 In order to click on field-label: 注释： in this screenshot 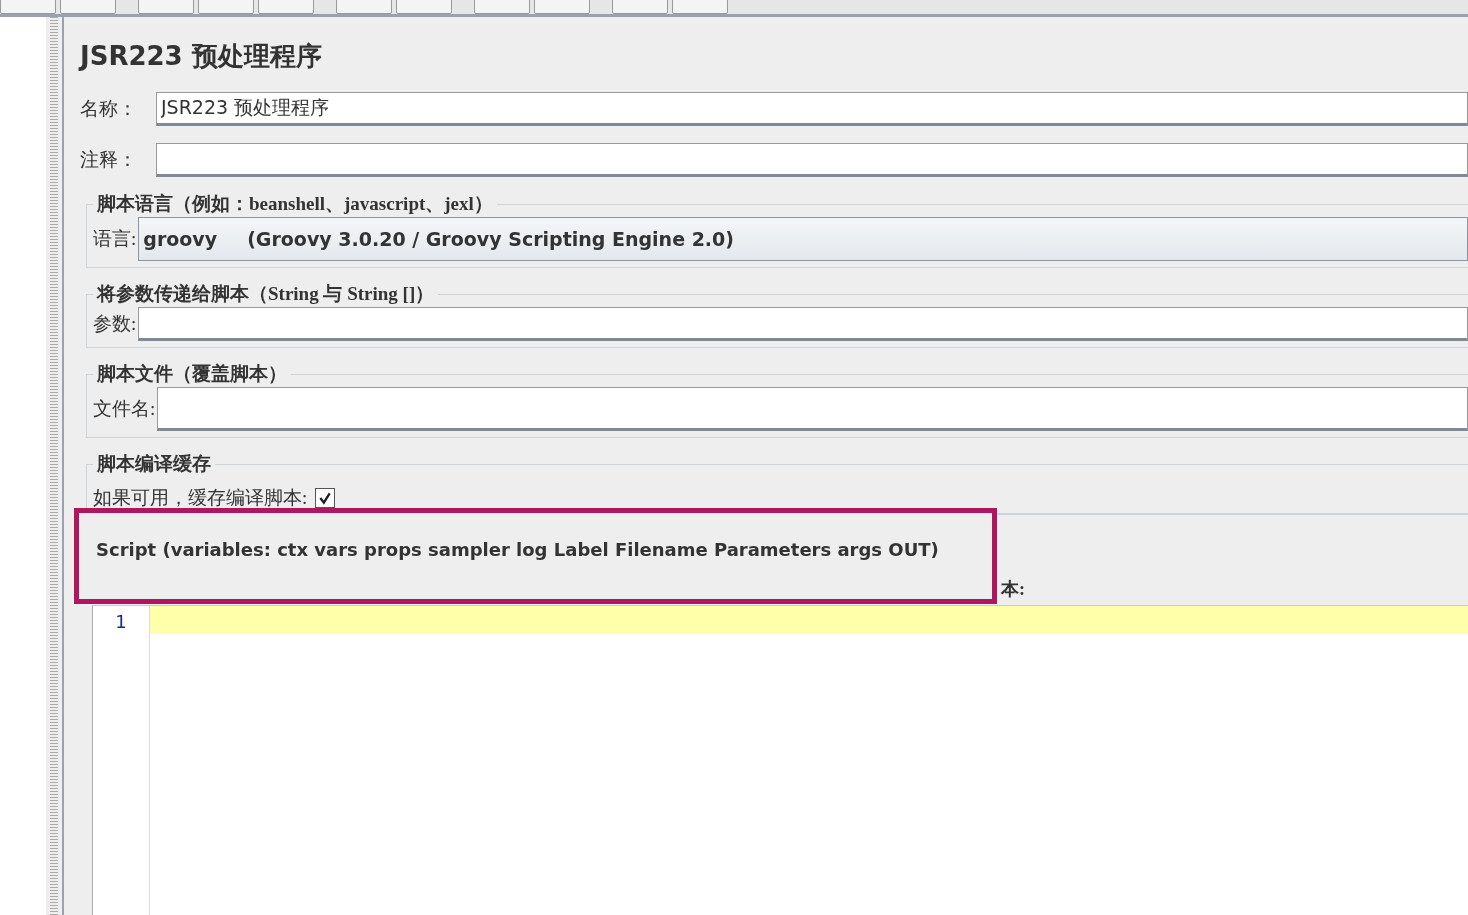, I will do `click(109, 160)`.